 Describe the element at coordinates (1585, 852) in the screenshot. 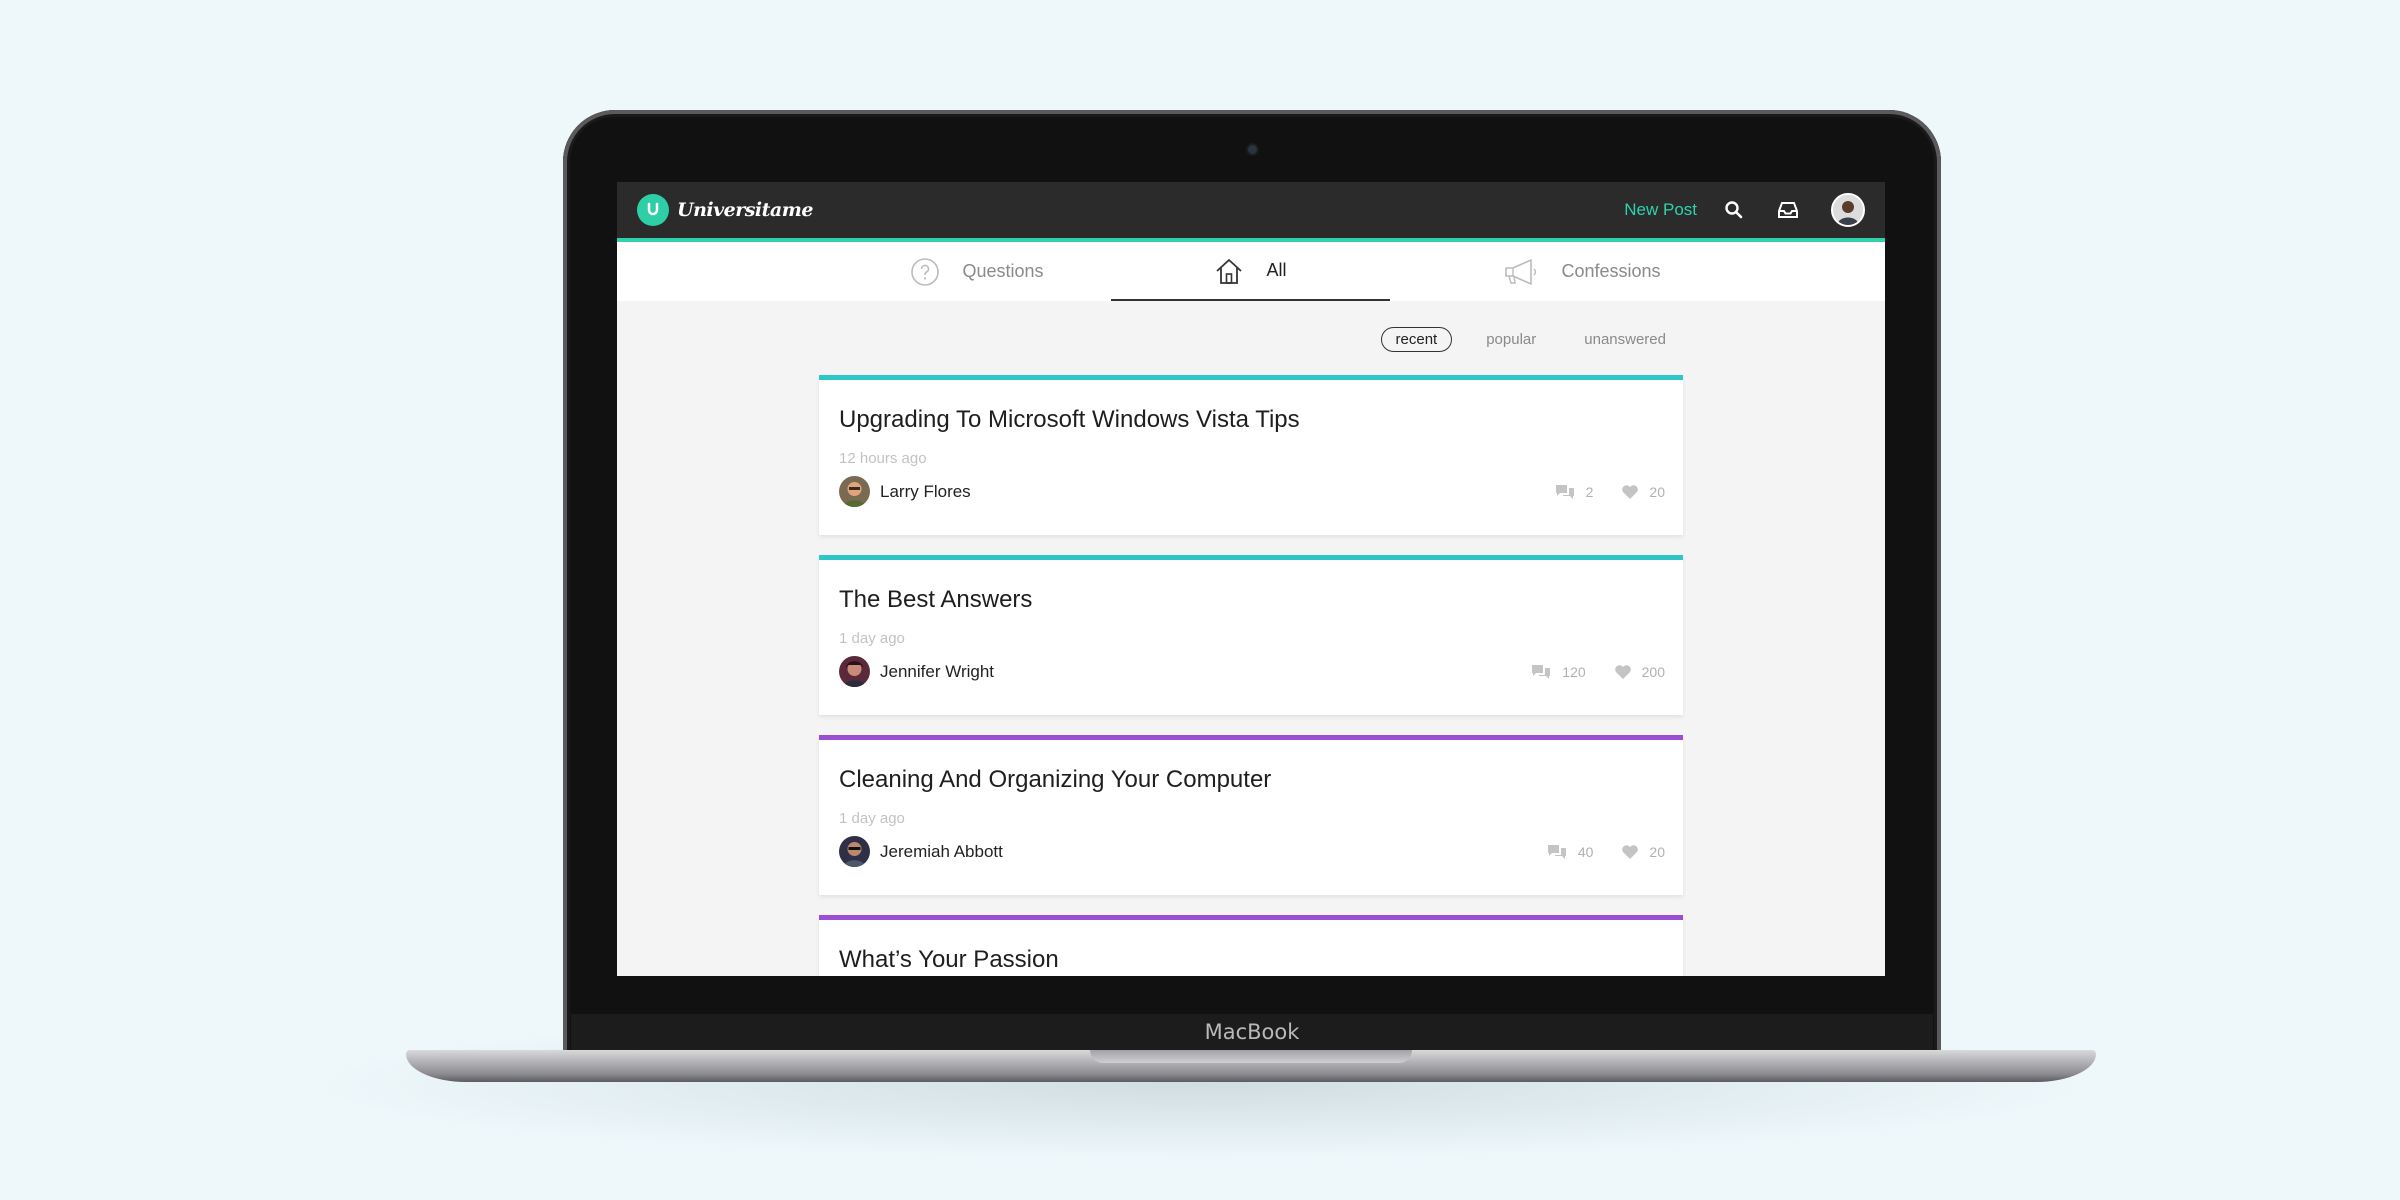

I see `comments-count: 40` at that location.